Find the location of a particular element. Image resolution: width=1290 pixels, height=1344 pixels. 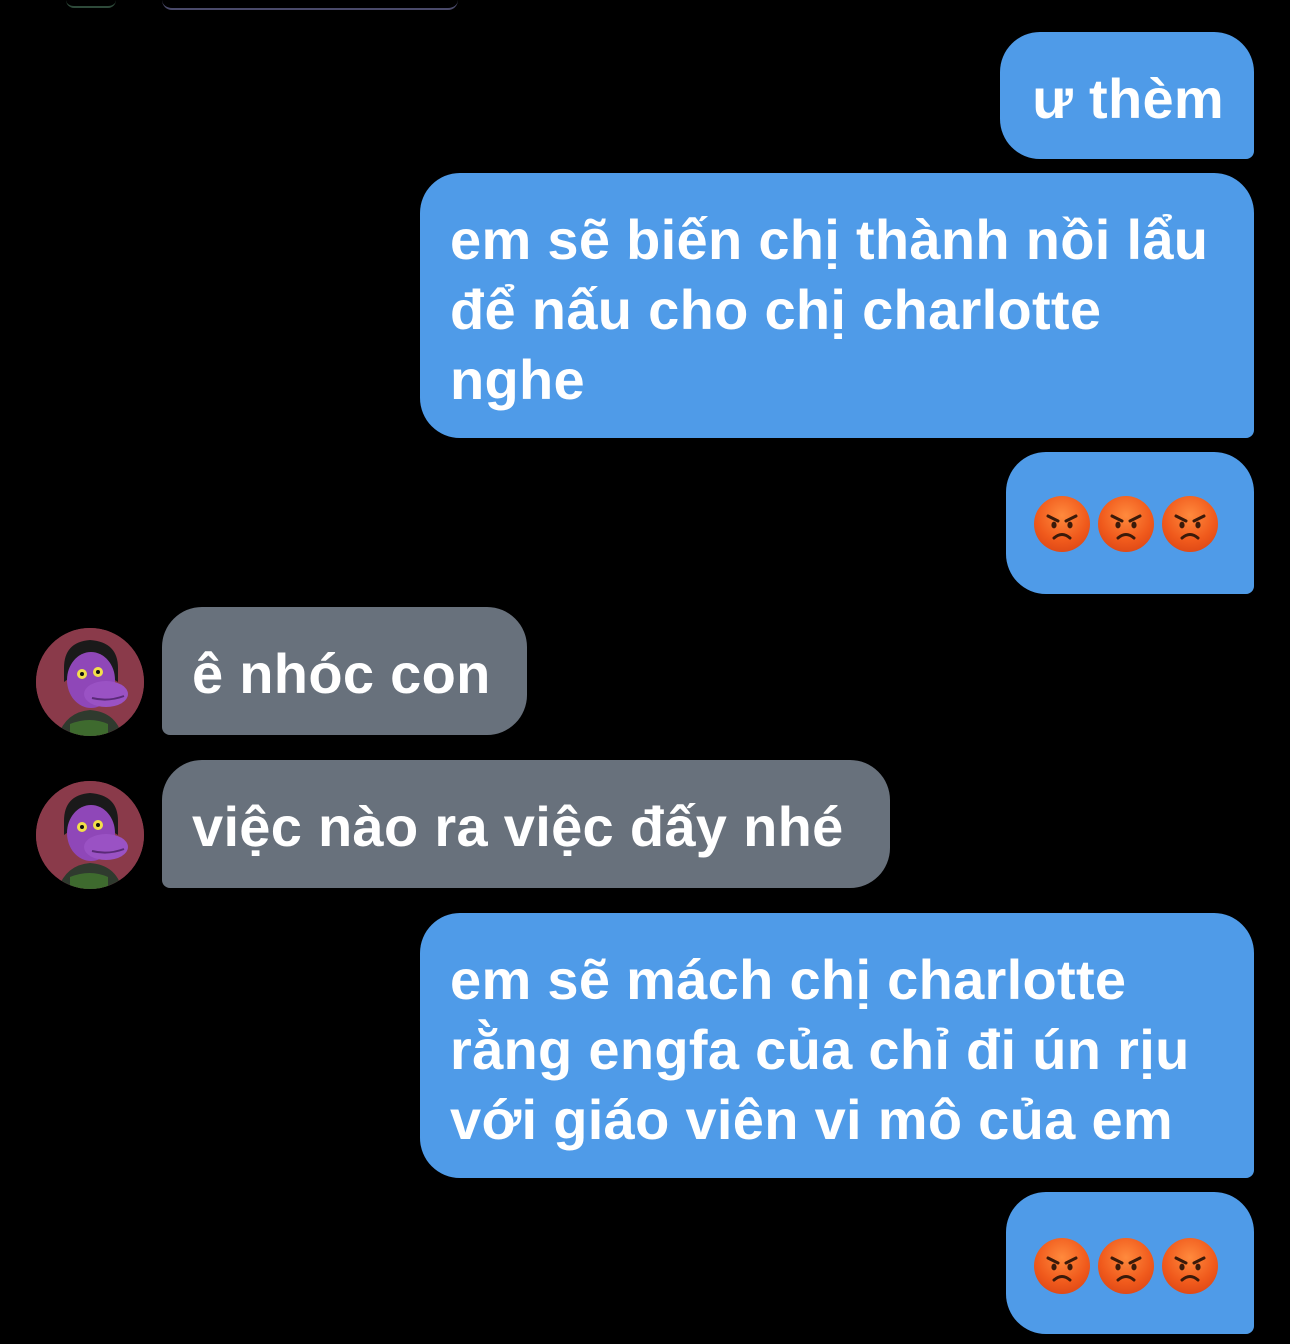

message-text: ư thèm is located at coordinates (1128, 98).